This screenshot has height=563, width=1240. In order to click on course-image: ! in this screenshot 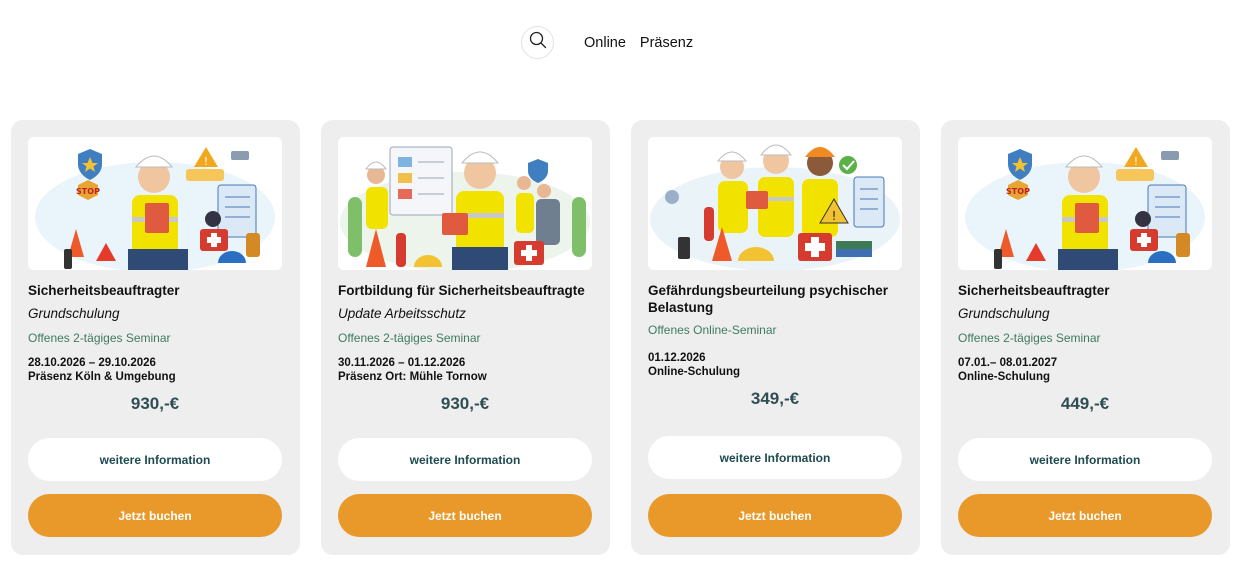, I will do `click(775, 203)`.